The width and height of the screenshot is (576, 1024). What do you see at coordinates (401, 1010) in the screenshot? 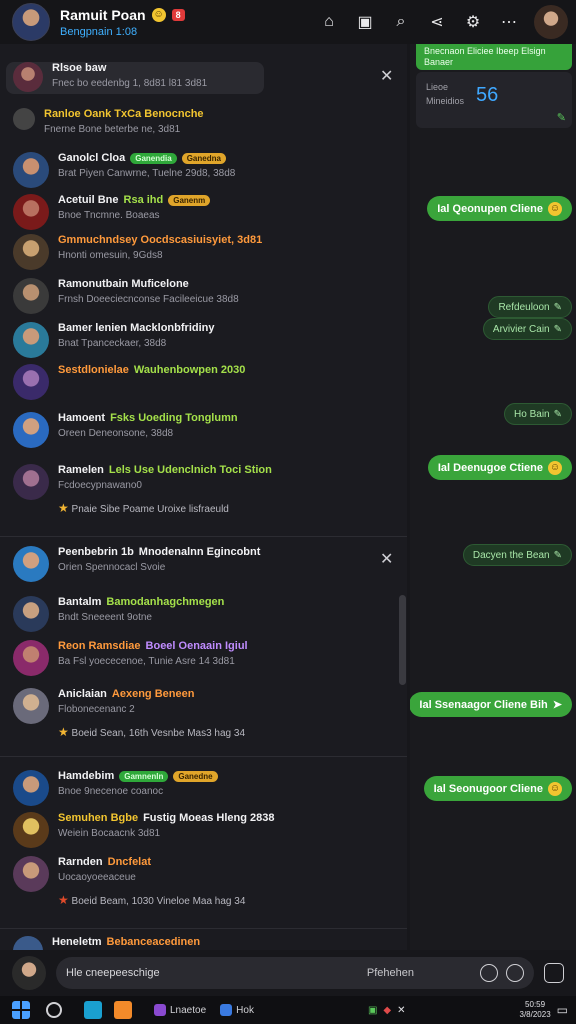
I see `tray-icon: ✕` at bounding box center [401, 1010].